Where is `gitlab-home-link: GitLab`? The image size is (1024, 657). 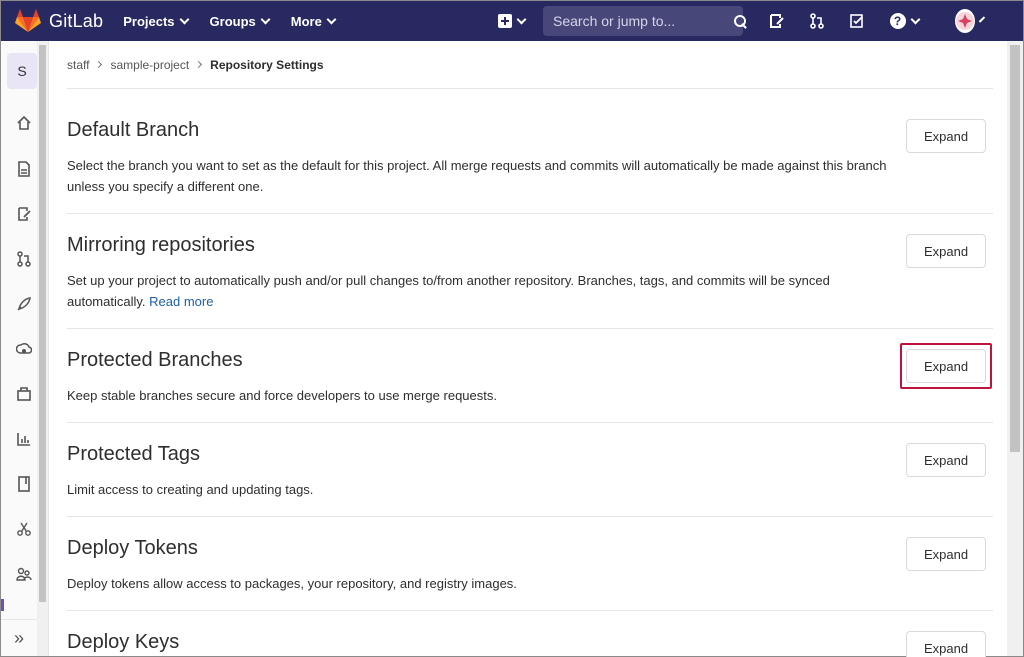 gitlab-home-link: GitLab is located at coordinates (59, 21).